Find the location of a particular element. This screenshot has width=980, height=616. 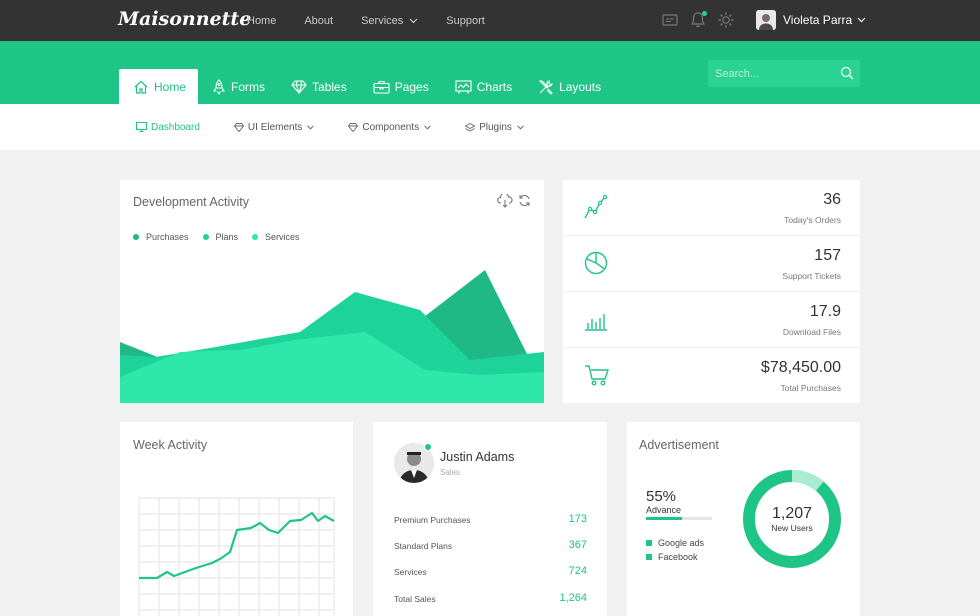

legend-item: Services is located at coordinates (276, 237).